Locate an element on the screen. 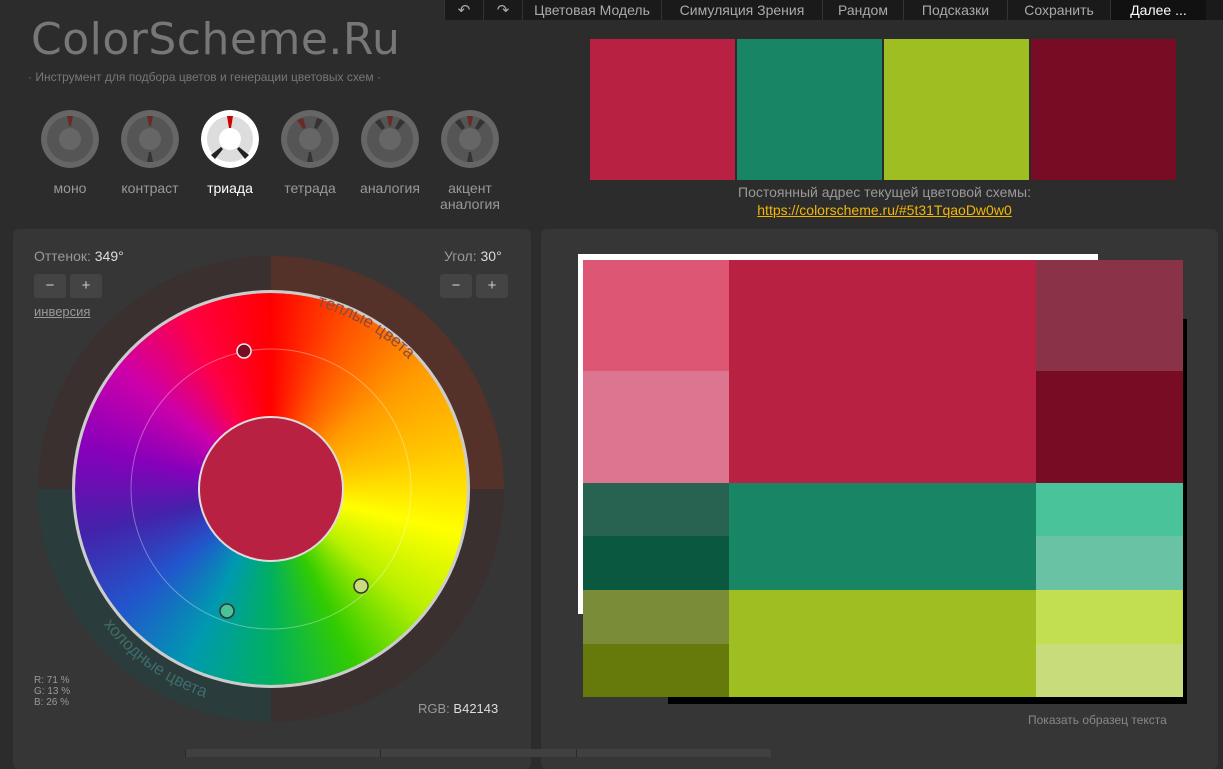 The width and height of the screenshot is (1223, 769). mode-label: триада is located at coordinates (230, 188).